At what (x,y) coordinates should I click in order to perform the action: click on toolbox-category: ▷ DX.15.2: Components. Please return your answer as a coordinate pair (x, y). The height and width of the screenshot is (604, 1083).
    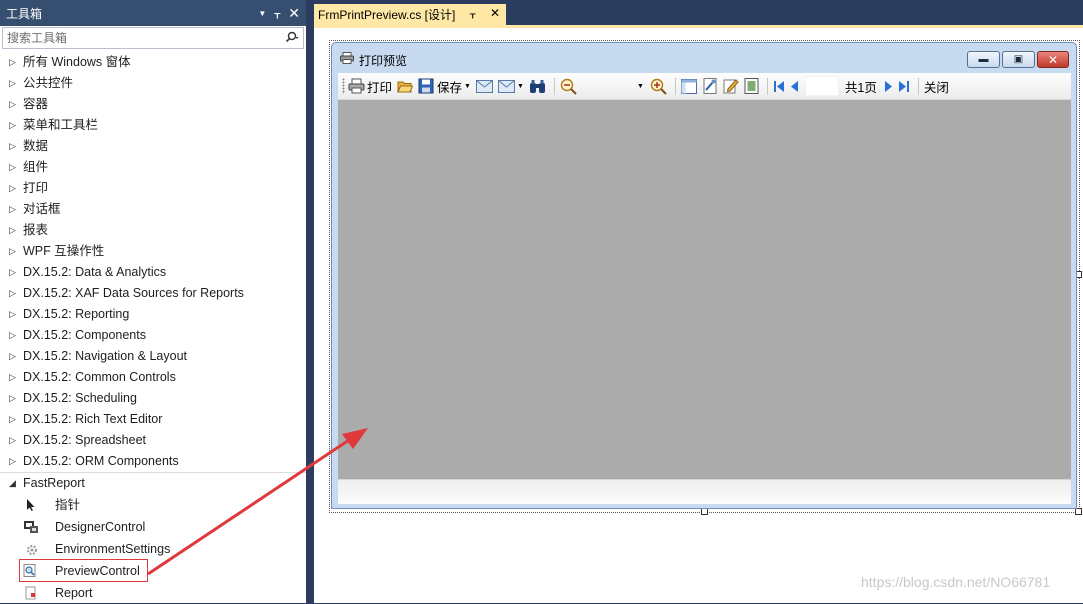
    Looking at the image, I should click on (153, 335).